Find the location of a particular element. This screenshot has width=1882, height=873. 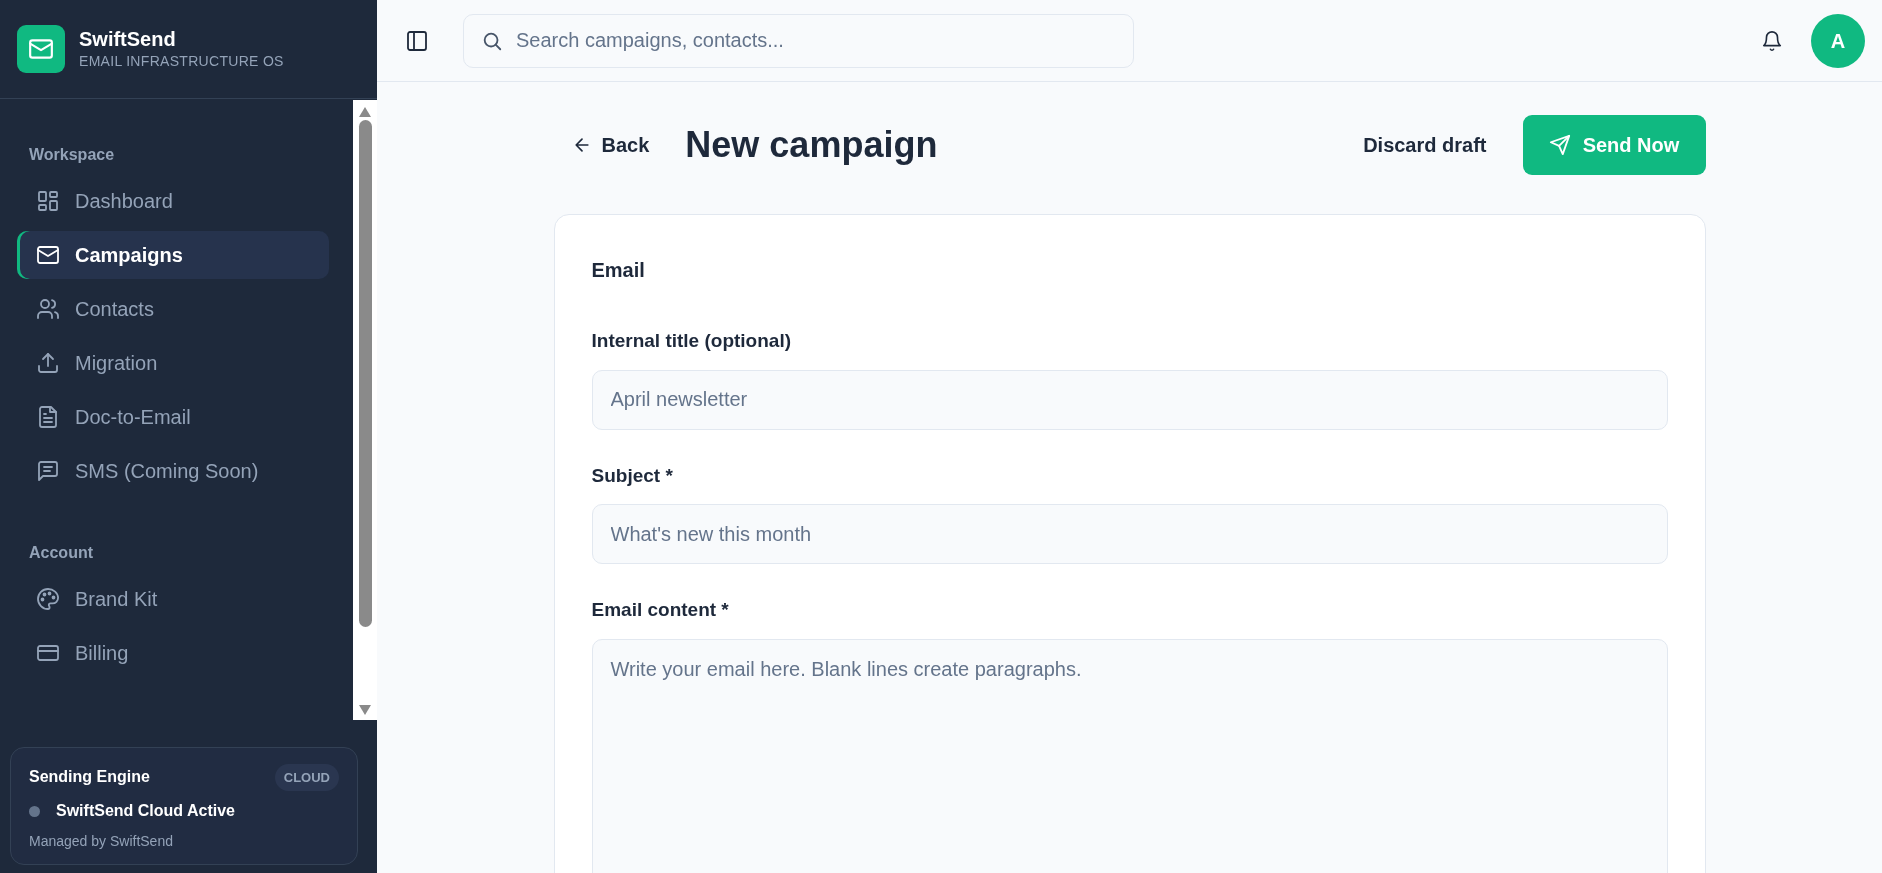

field-label: Internal title (optional) is located at coordinates (691, 341).